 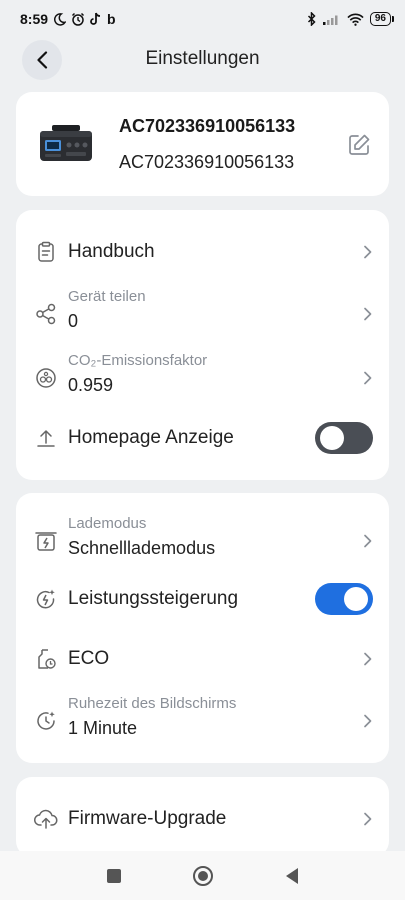 I want to click on system-nav-bar, so click(x=202, y=875).